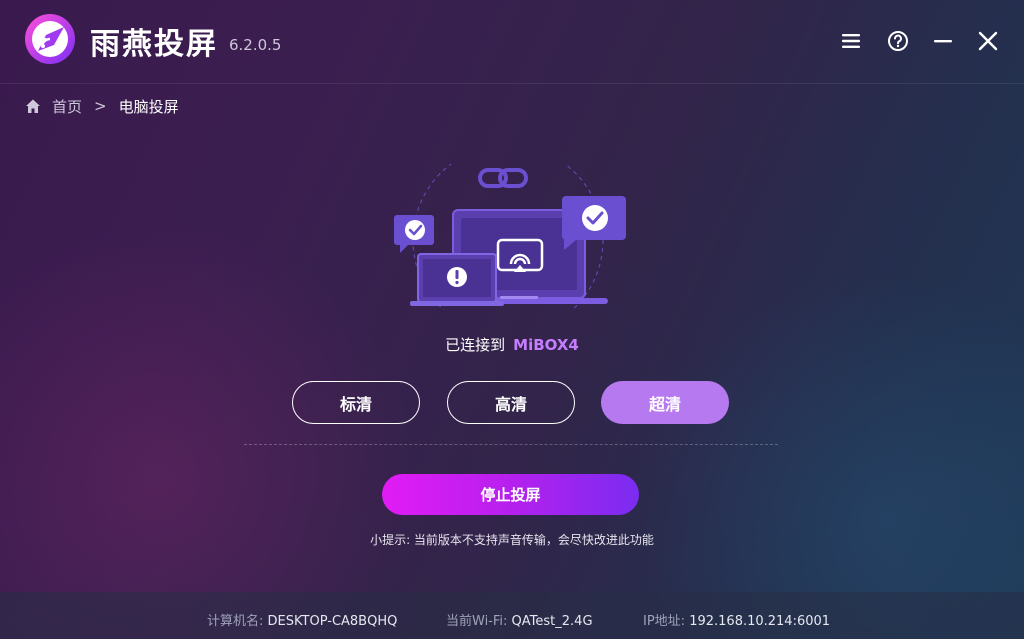  What do you see at coordinates (512, 540) in the screenshot?
I see `tip-text: 小提示: 当前版本不支持声音传输，会尽快改进此功能` at bounding box center [512, 540].